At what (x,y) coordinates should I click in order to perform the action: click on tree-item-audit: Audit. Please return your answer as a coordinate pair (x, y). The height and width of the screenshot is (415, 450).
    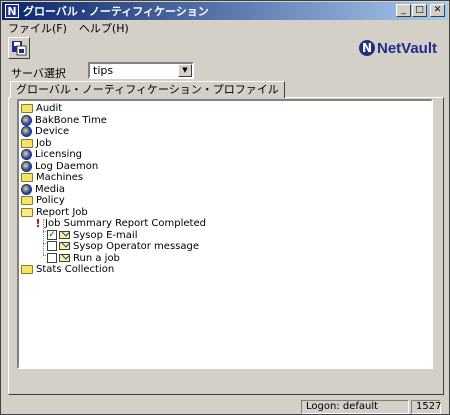
    Looking at the image, I should click on (41, 108).